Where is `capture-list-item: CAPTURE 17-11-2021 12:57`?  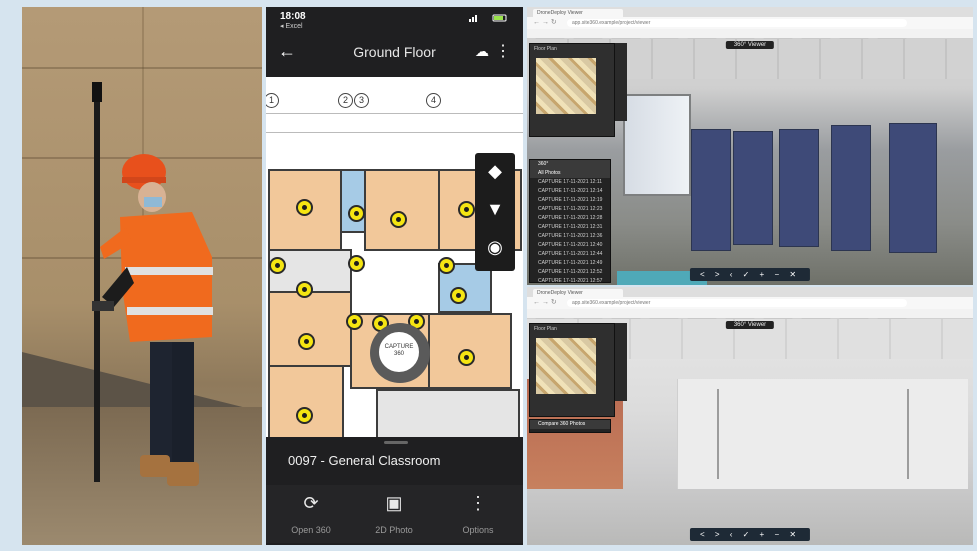
capture-list-item: CAPTURE 17-11-2021 12:57 is located at coordinates (570, 281).